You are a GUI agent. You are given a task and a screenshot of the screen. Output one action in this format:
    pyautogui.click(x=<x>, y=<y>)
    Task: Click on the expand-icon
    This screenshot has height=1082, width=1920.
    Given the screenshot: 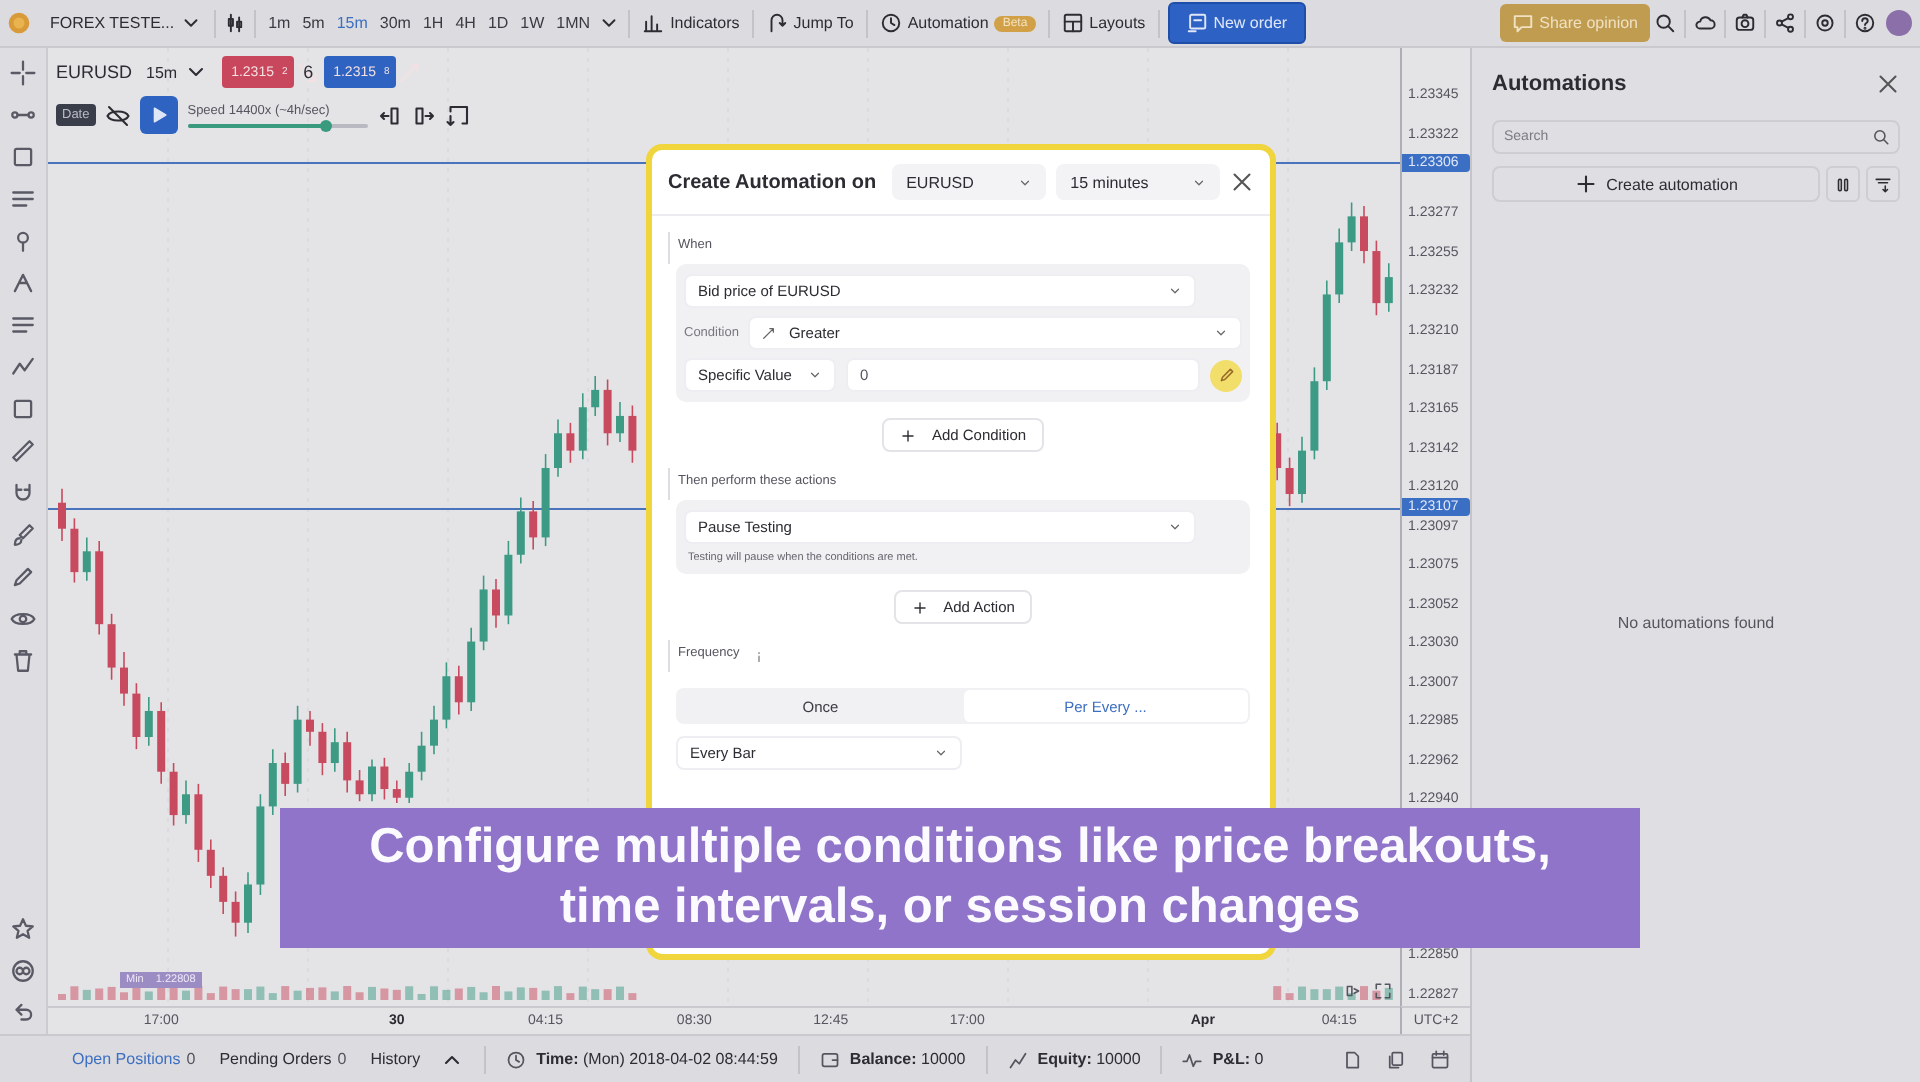 What is the action you would take?
    pyautogui.click(x=1383, y=991)
    